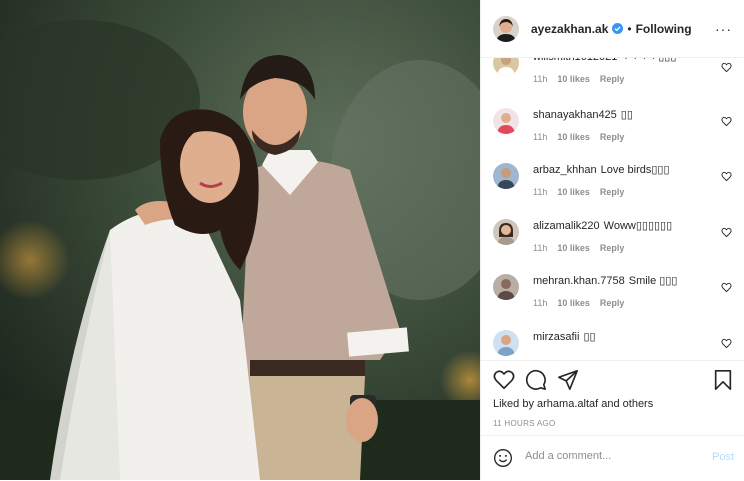  What do you see at coordinates (579, 281) in the screenshot?
I see `comment-username: mehran.khan.7758` at bounding box center [579, 281].